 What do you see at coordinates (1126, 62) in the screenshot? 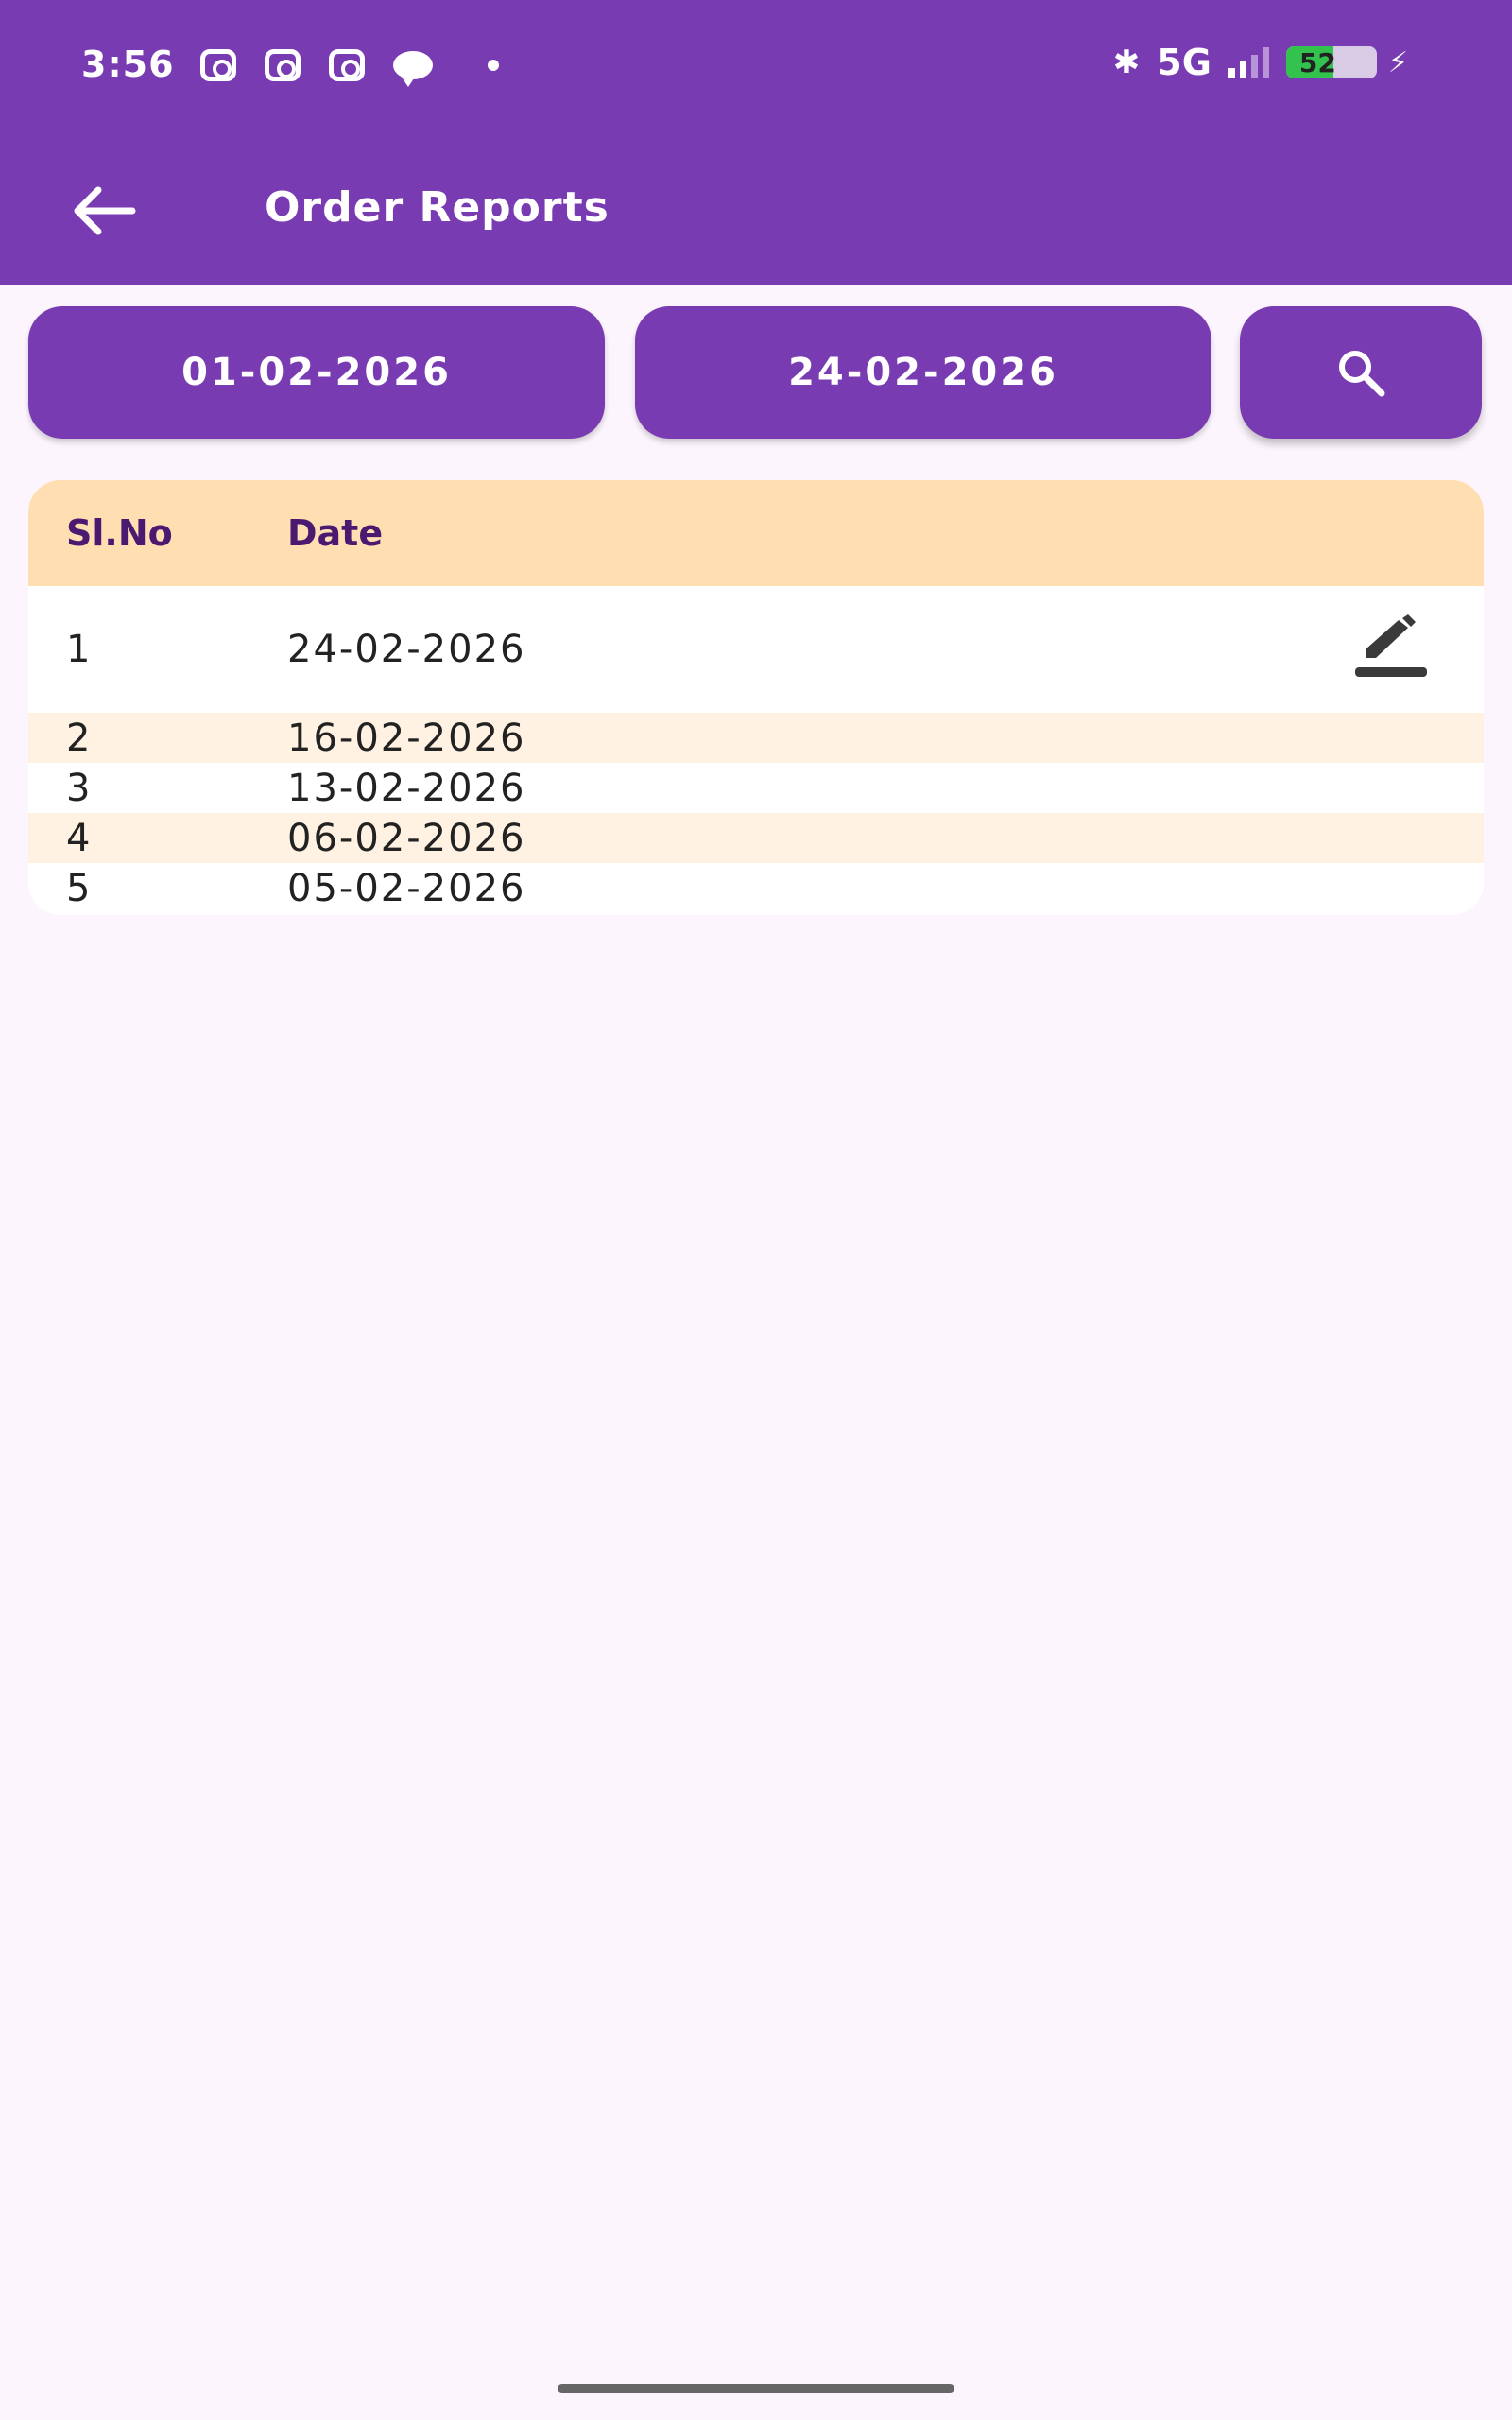
I see `bluetooth-icon: ✱` at bounding box center [1126, 62].